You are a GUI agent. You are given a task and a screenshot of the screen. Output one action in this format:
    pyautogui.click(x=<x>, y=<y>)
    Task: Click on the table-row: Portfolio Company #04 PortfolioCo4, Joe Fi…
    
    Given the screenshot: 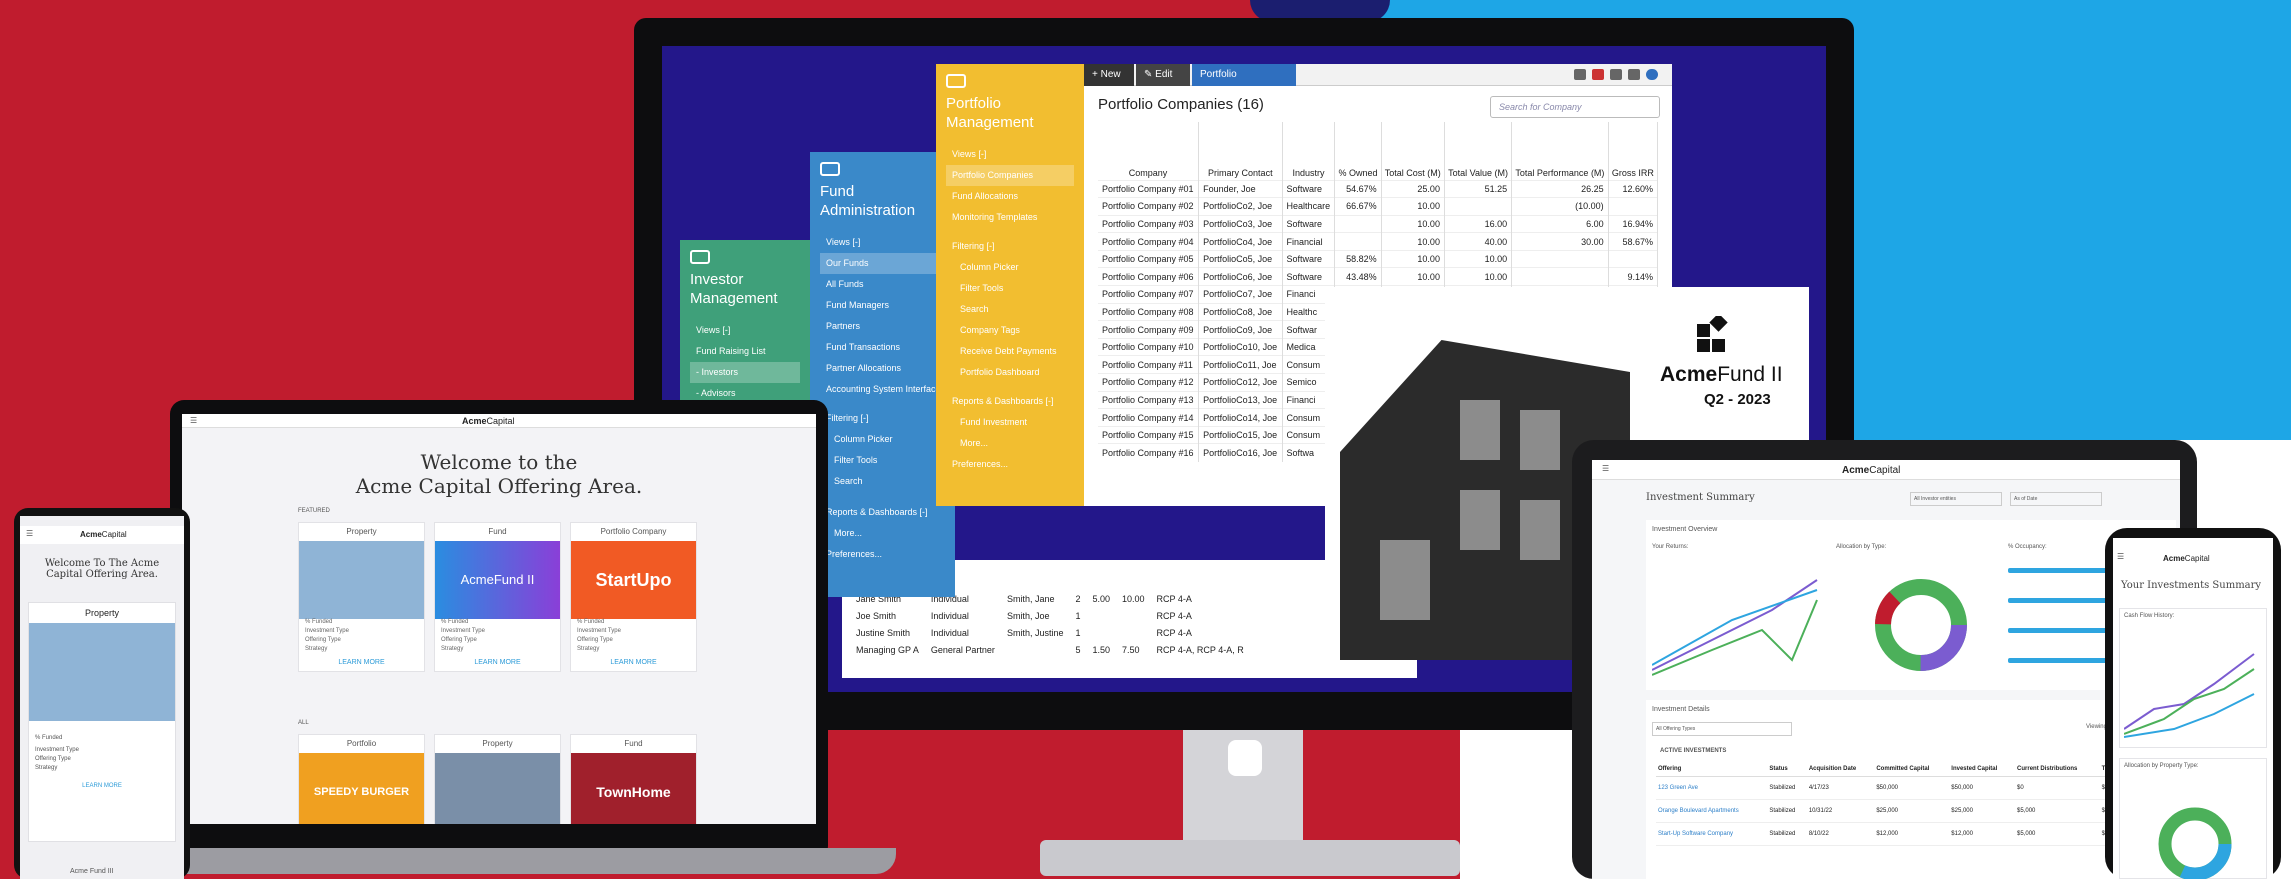 What is the action you would take?
    pyautogui.click(x=1378, y=241)
    